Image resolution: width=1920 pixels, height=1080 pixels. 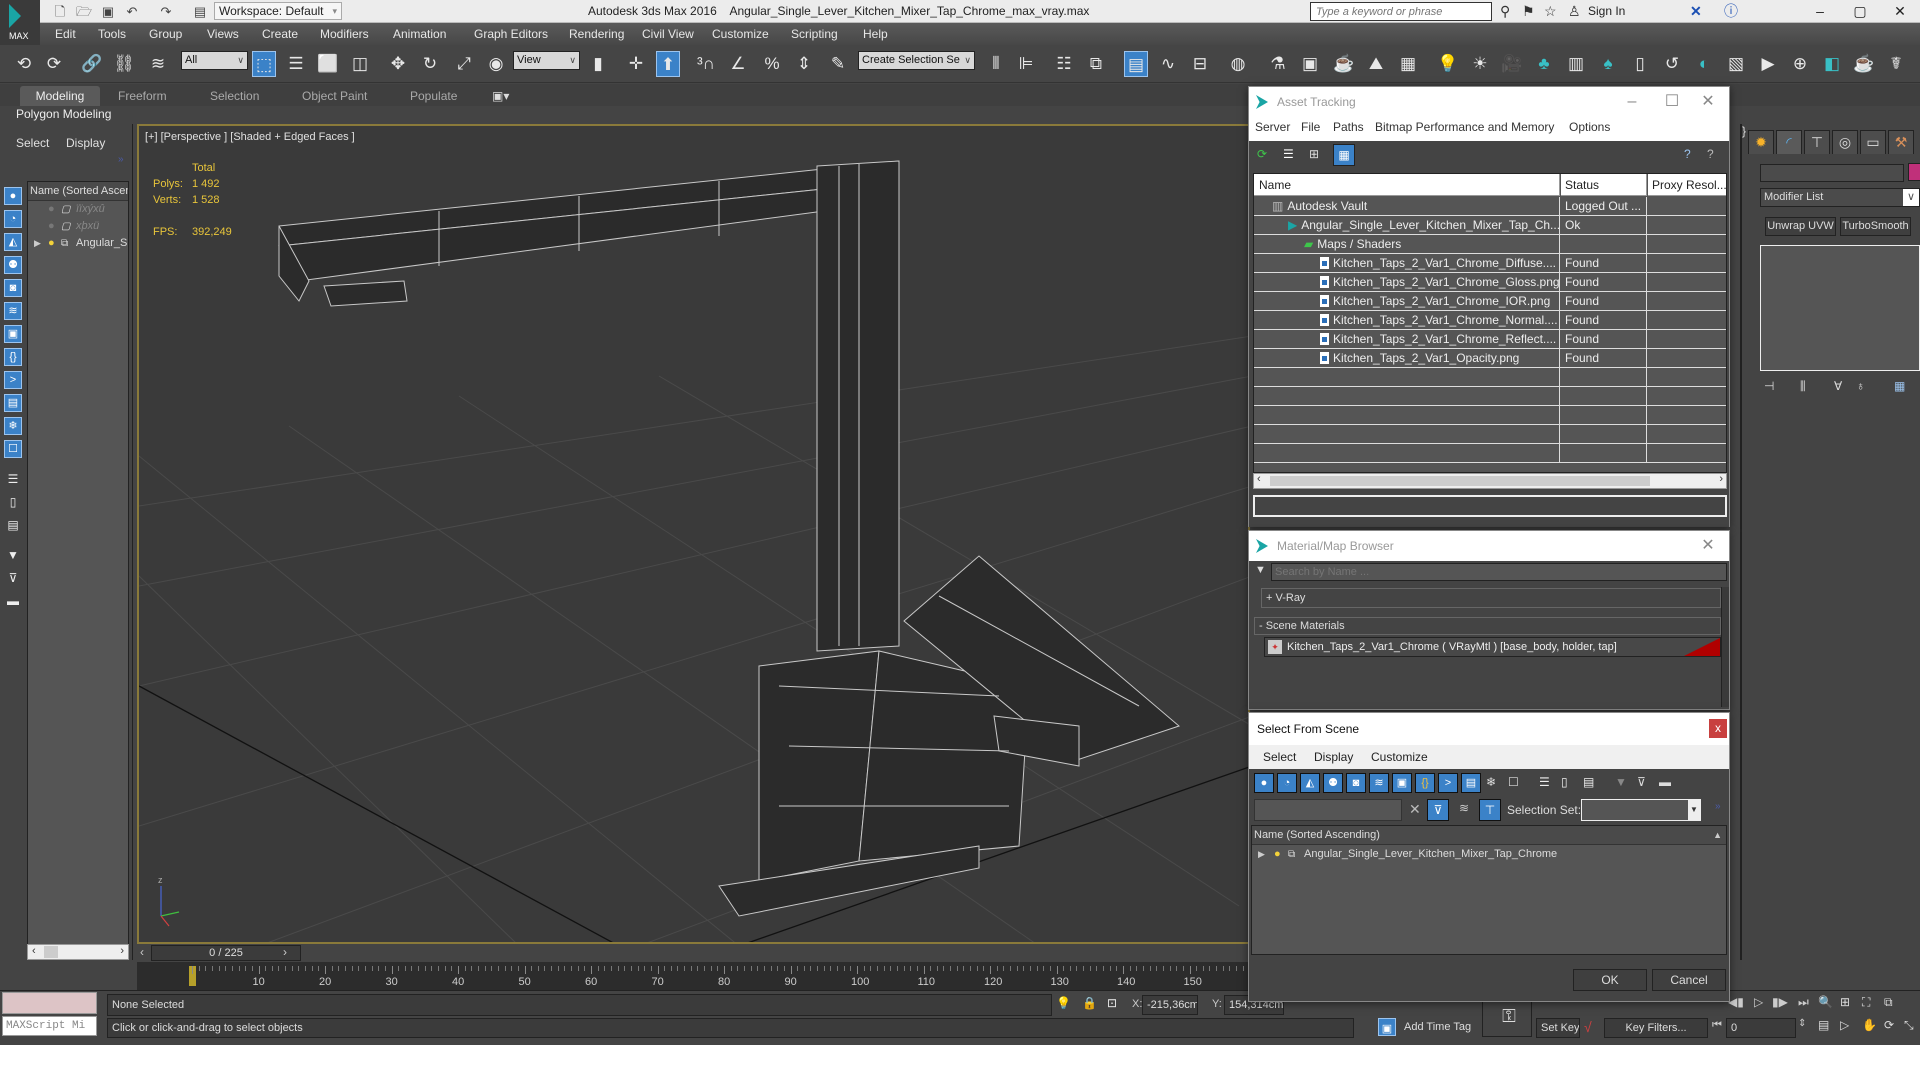 I want to click on modifier-list-select: Modifier List ∨, so click(x=1840, y=197).